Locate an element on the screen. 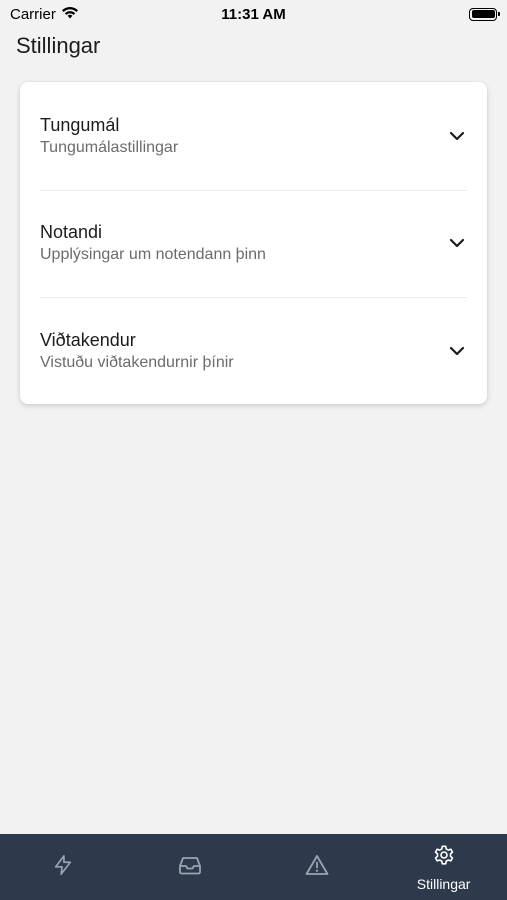 The image size is (507, 900). warning-icon is located at coordinates (317, 867).